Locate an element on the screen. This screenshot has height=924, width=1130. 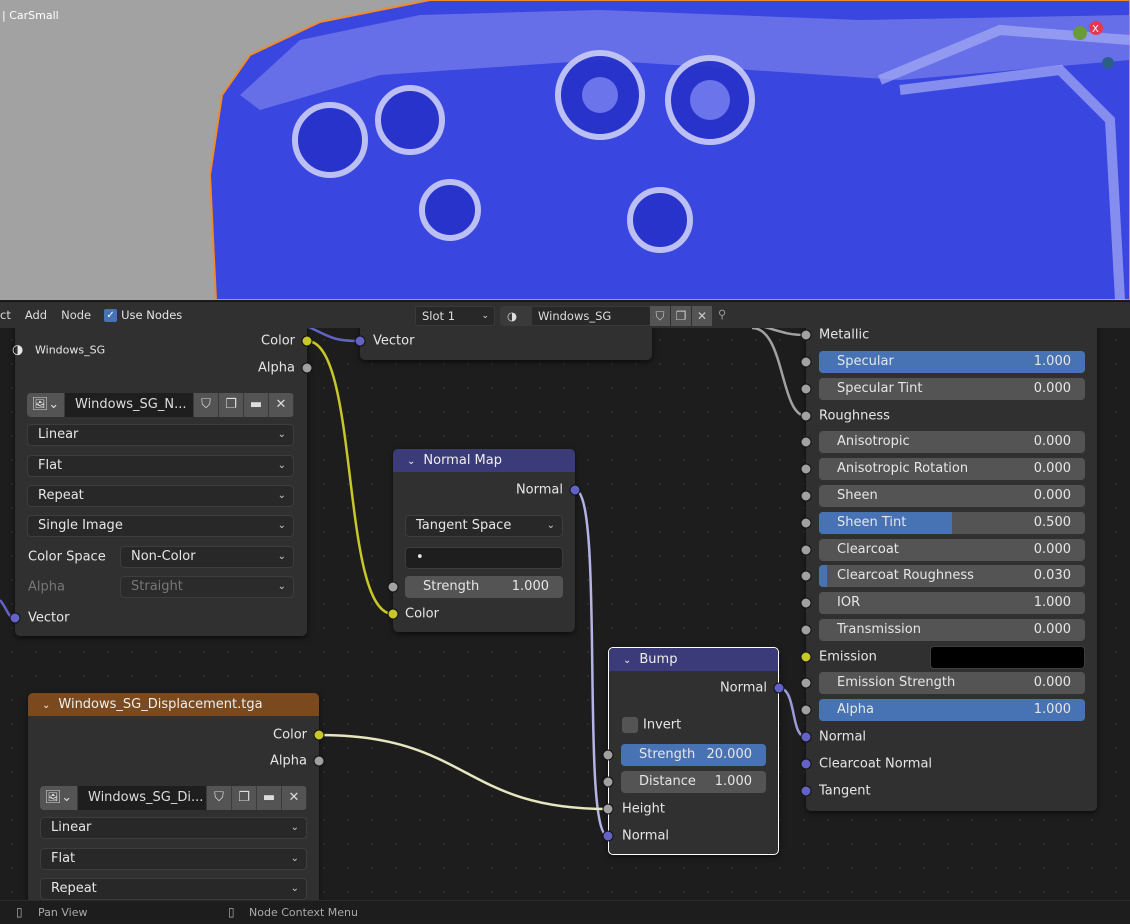
emission-input-socket is located at coordinates (806, 657).